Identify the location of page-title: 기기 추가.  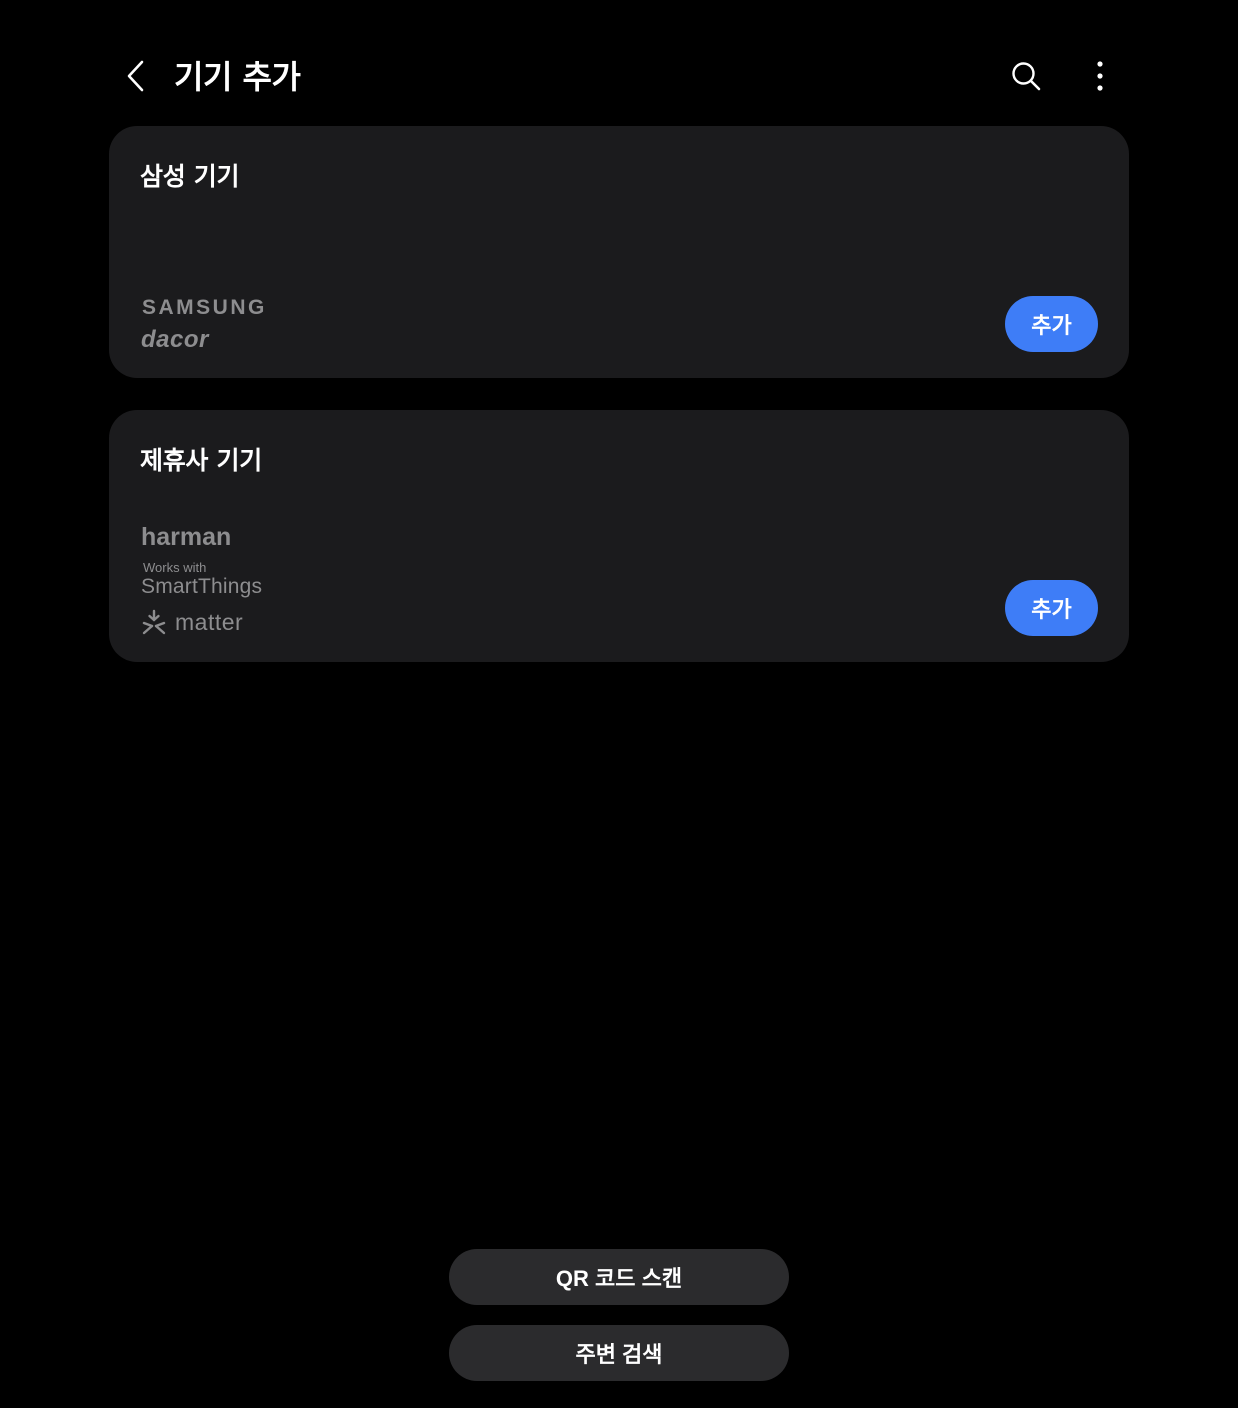
(237, 77).